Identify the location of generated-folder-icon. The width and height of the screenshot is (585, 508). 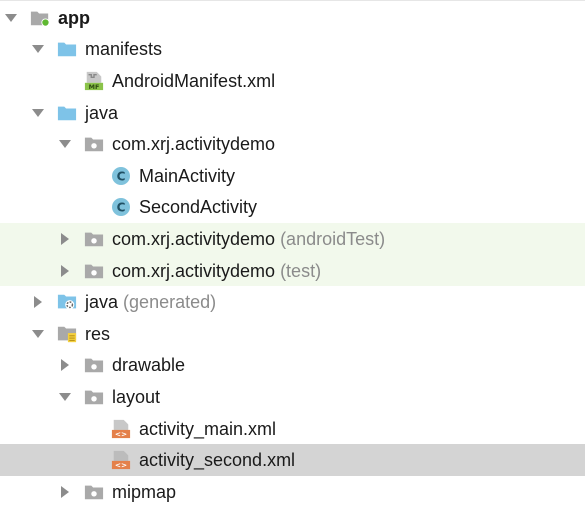
(67, 302).